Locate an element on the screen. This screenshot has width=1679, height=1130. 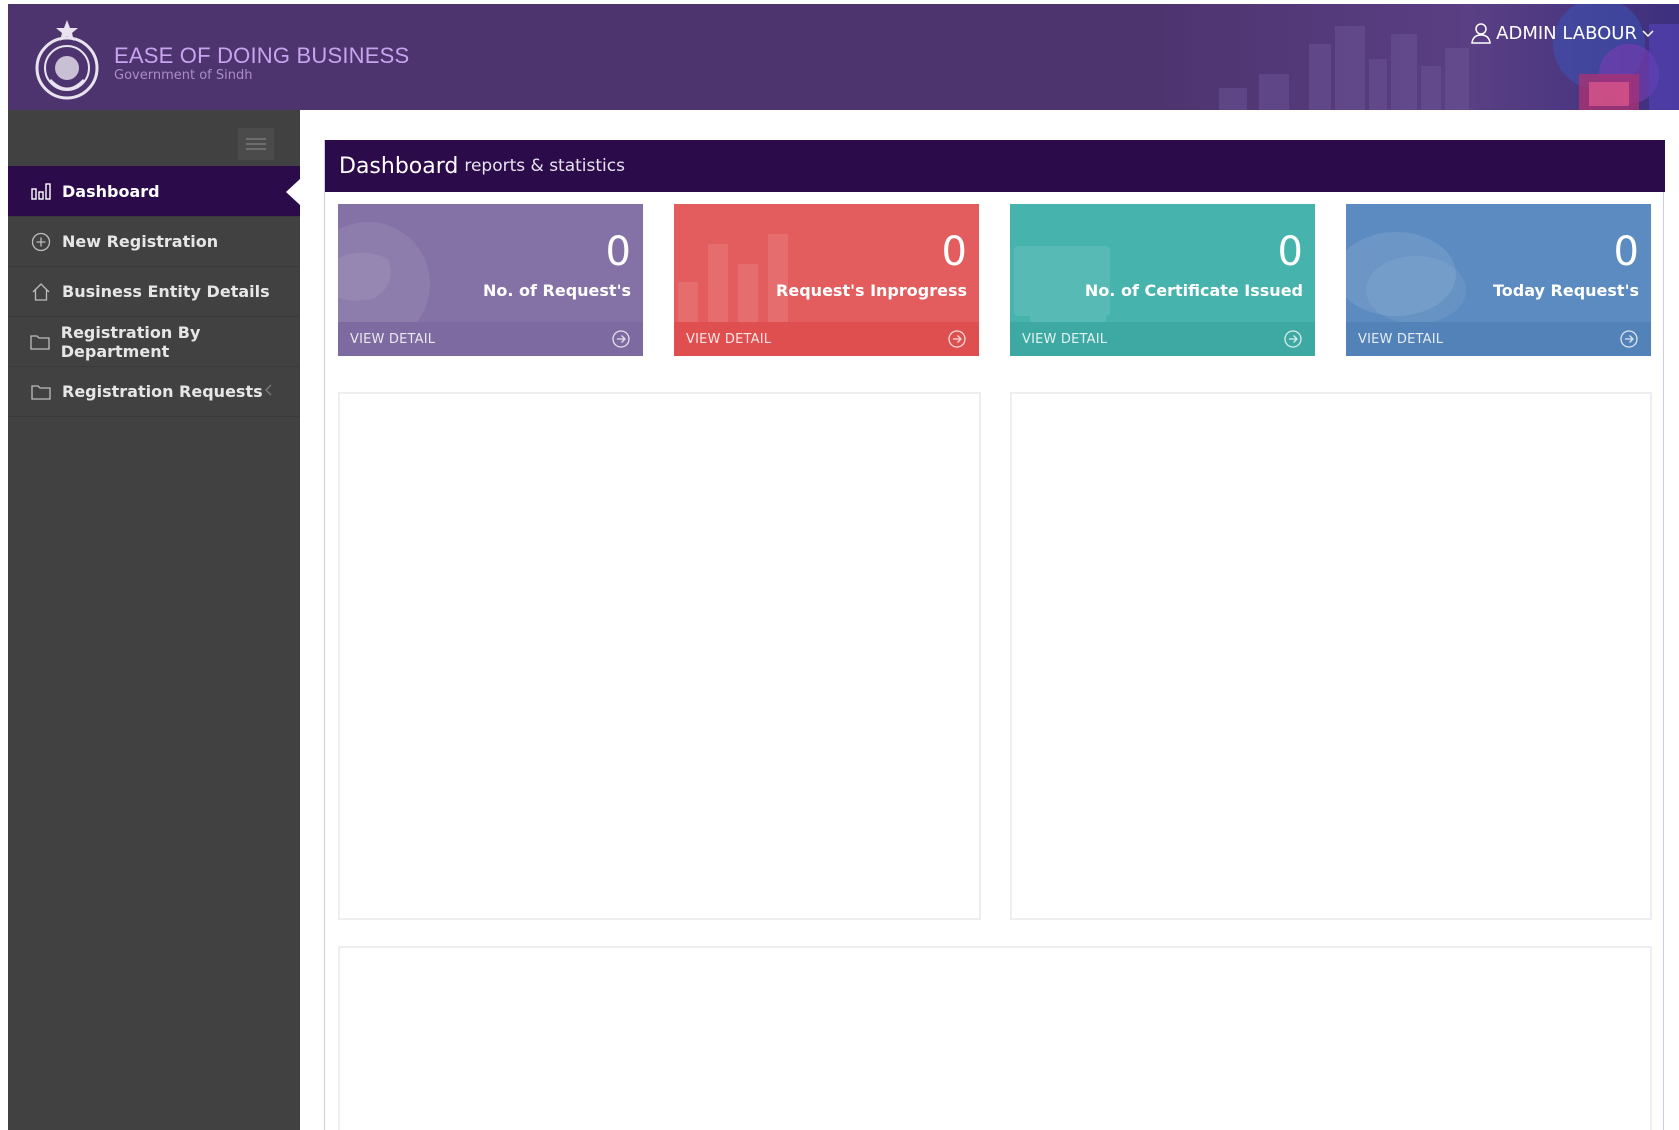
sidebar-item-registration-by-department: Registration By Department is located at coordinates (154, 342).